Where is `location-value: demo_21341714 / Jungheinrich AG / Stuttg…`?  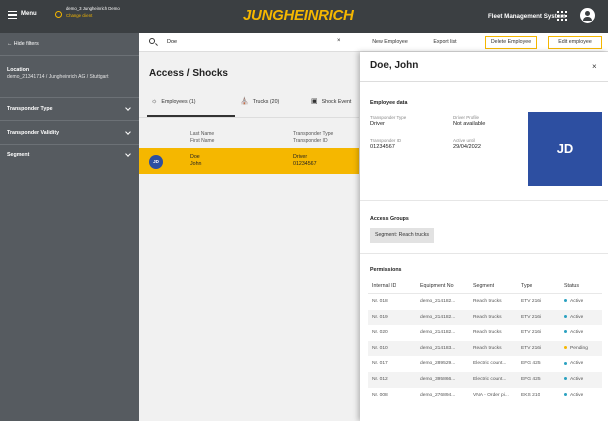 location-value: demo_21341714 / Jungheinrich AG / Stuttg… is located at coordinates (69, 77).